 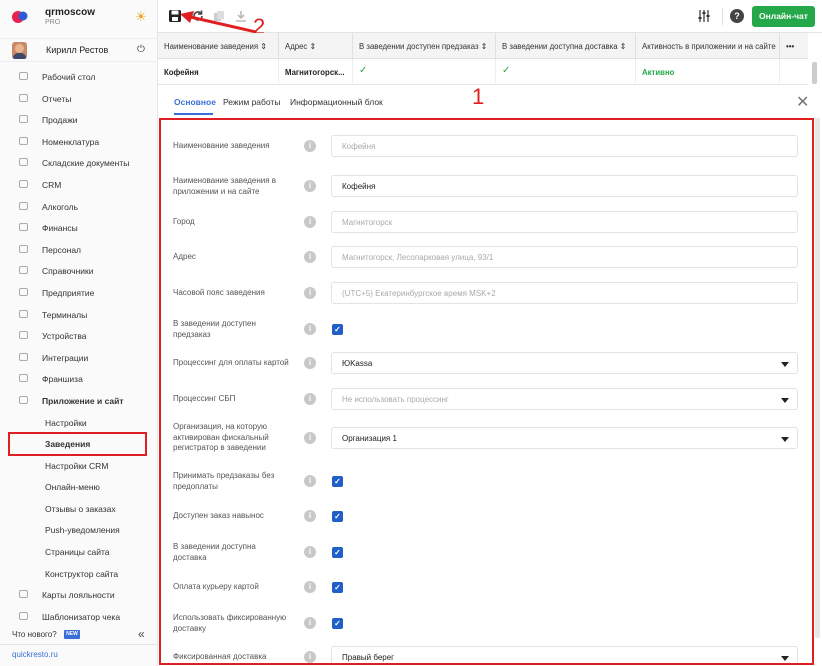 What do you see at coordinates (814, 73) in the screenshot?
I see `table-scrollbar` at bounding box center [814, 73].